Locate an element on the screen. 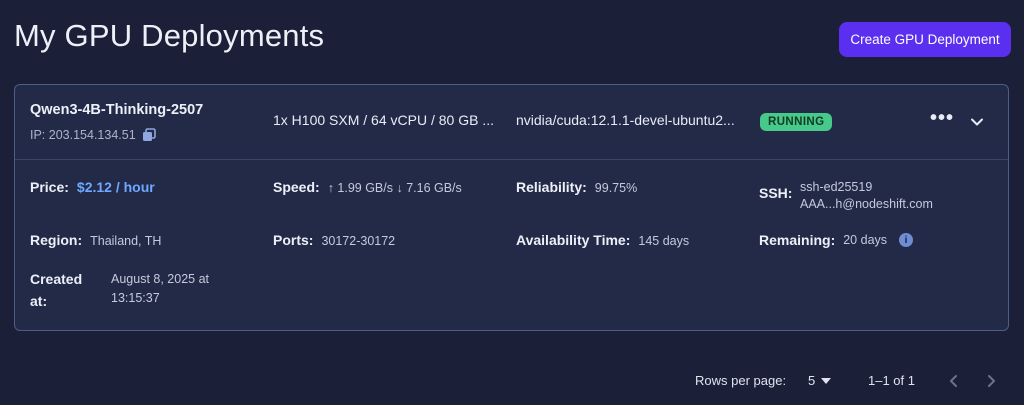  deployment-ip-row: IP: 203.154.134.51 is located at coordinates (93, 135).